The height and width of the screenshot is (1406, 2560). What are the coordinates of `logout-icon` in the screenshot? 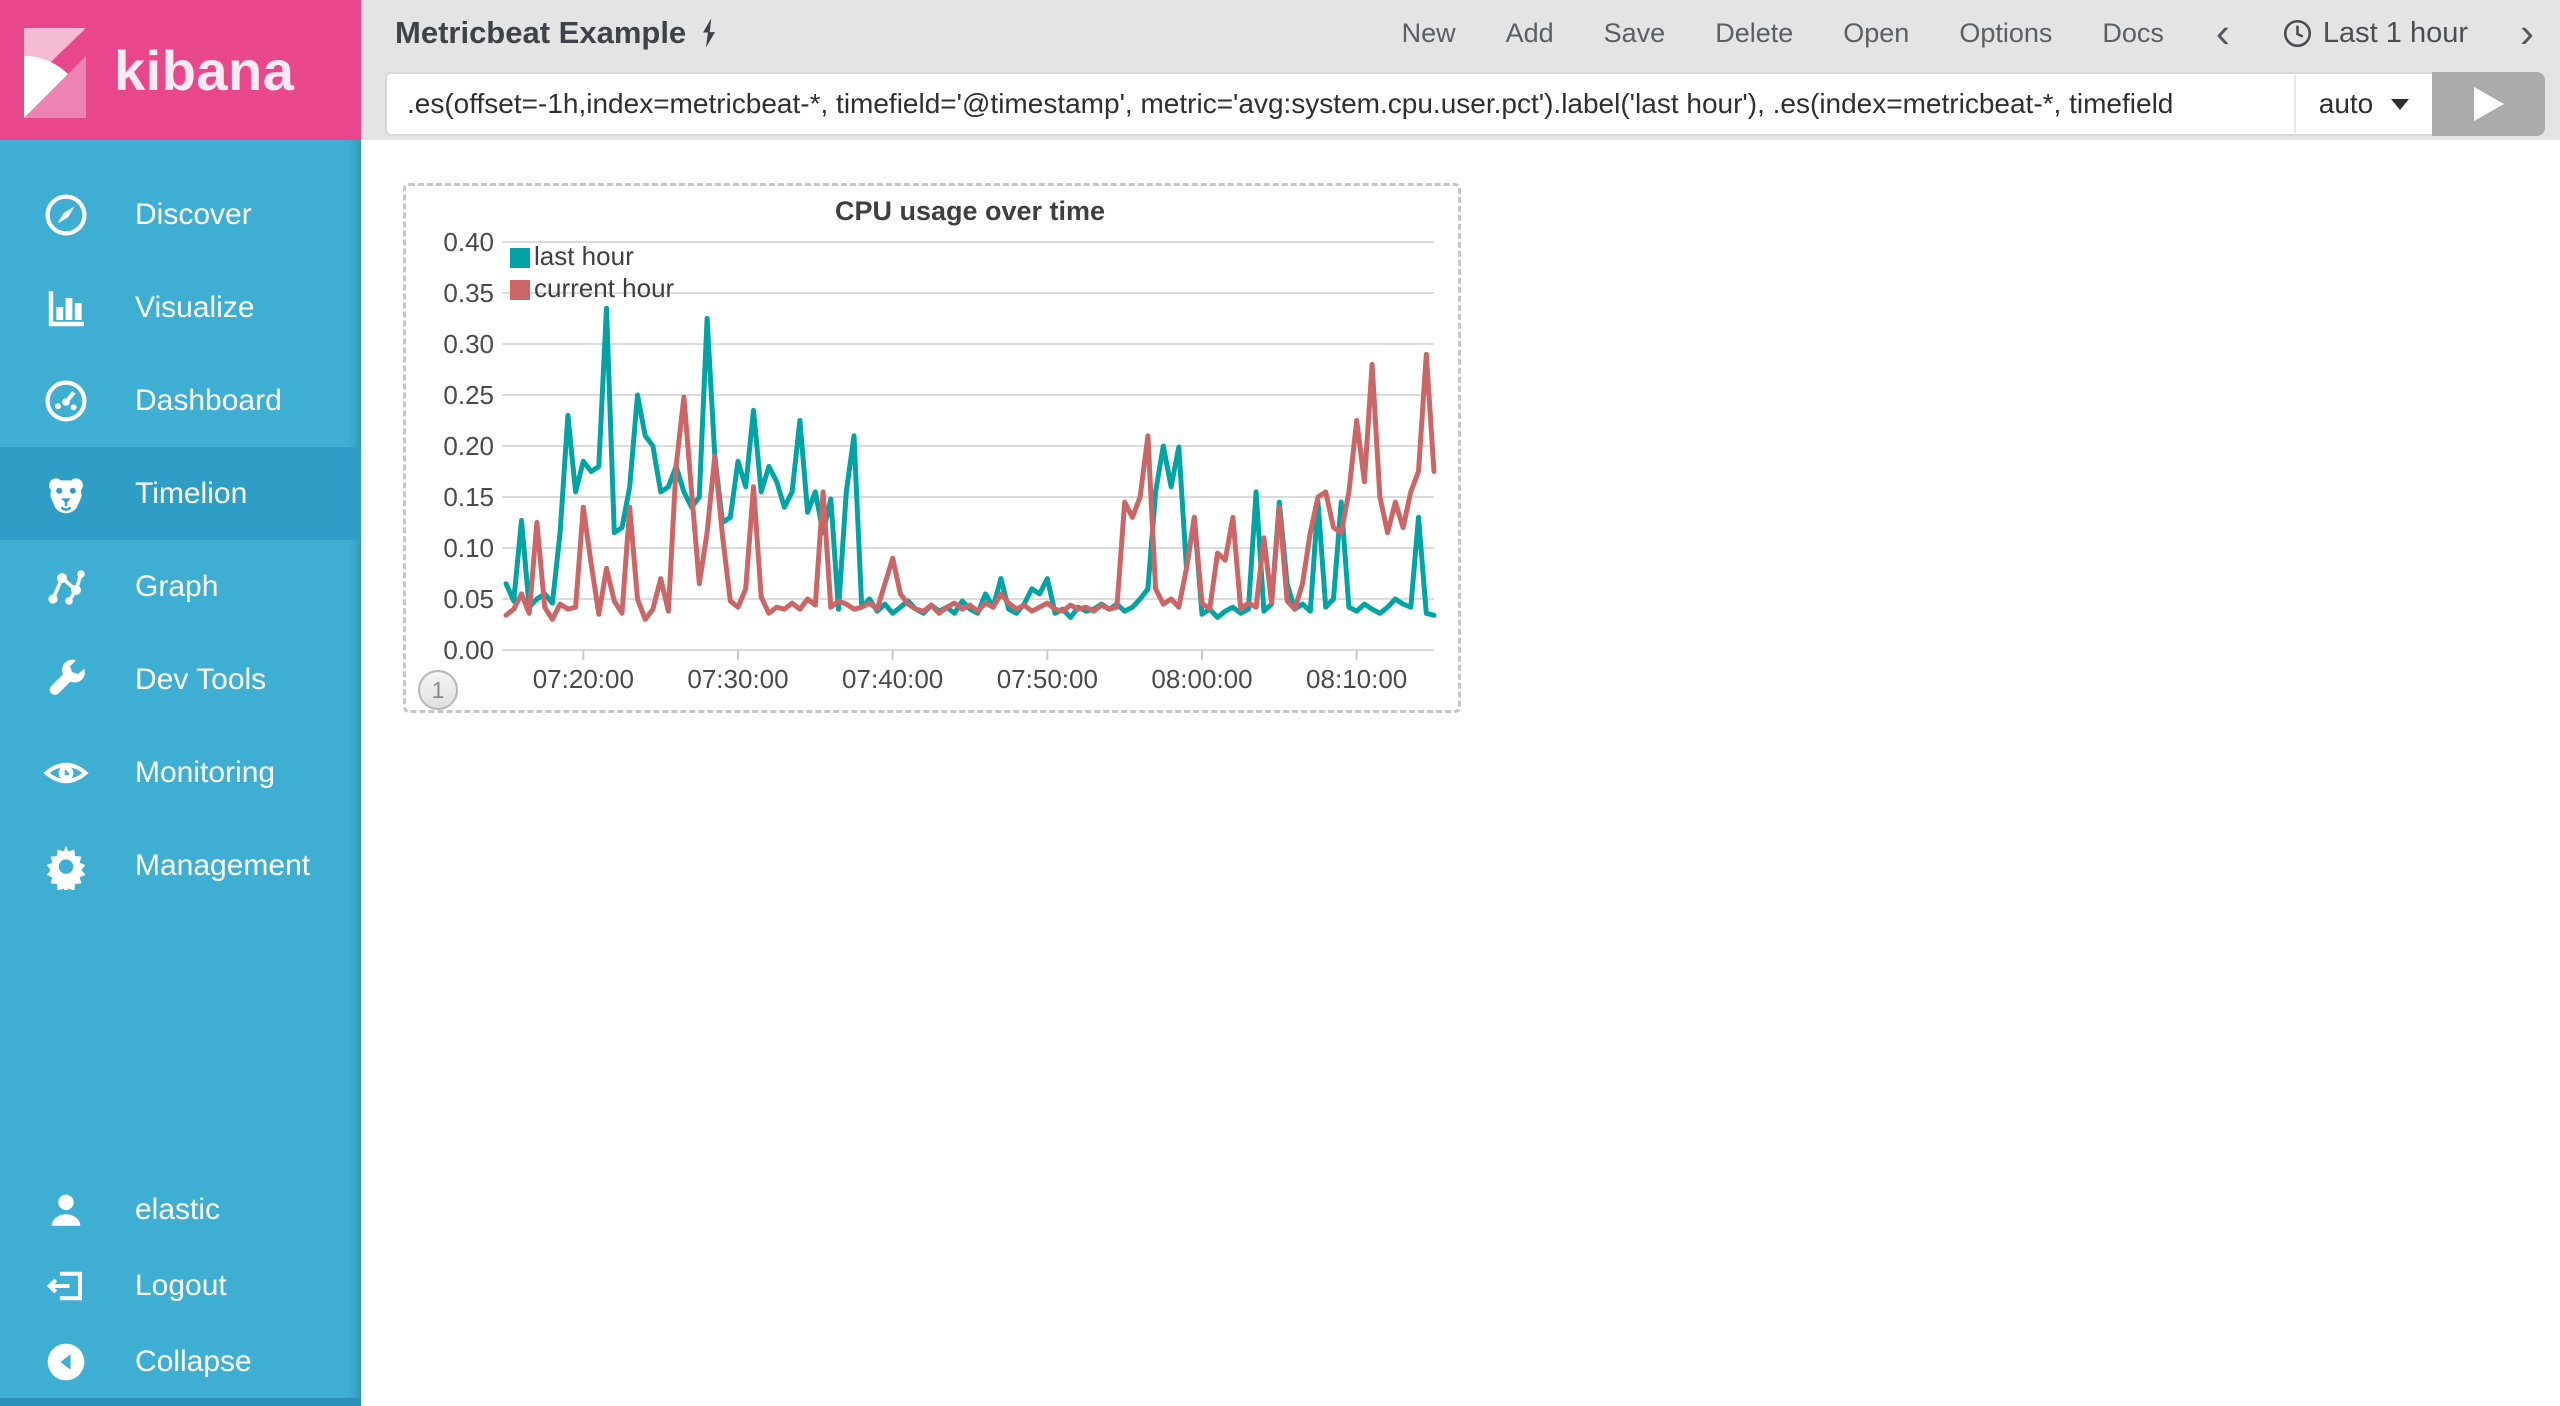 It's located at (66, 1286).